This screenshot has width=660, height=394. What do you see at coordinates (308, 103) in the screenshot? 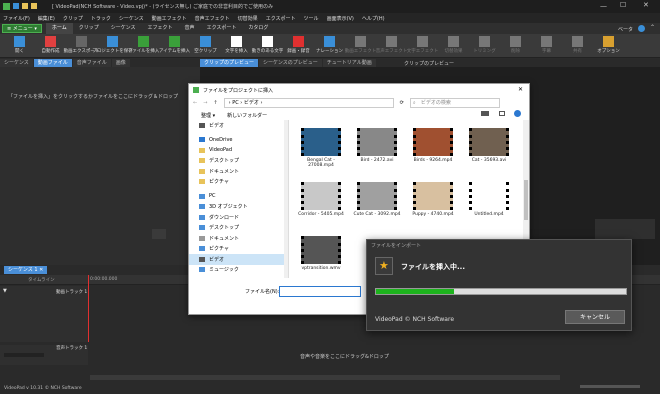
I see `address-bar: › PC › ビデオ ›` at bounding box center [308, 103].